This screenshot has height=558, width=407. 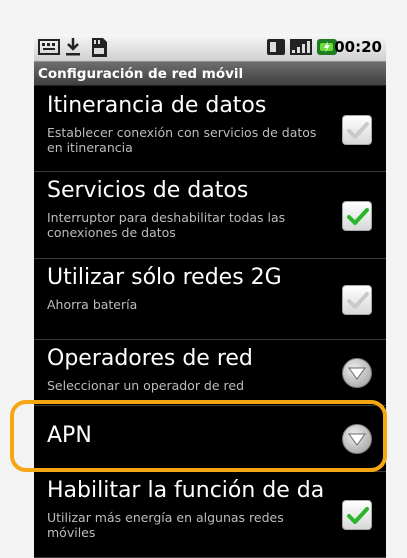 What do you see at coordinates (150, 358) in the screenshot?
I see `setting-title: Operadores de red` at bounding box center [150, 358].